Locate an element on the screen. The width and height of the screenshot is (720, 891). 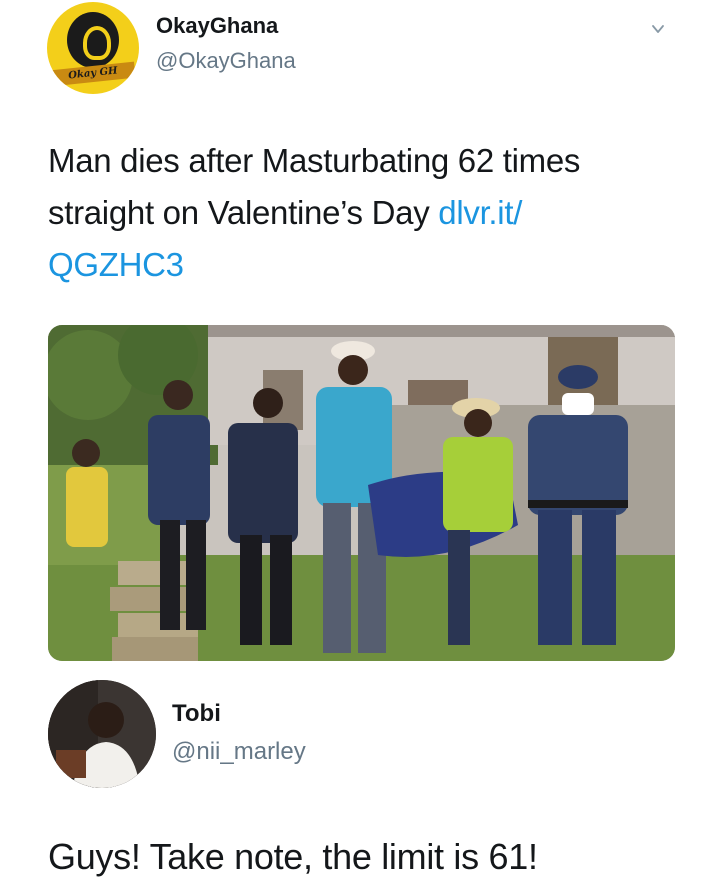
tweet-handle: @OkayGhana is located at coordinates (226, 61).